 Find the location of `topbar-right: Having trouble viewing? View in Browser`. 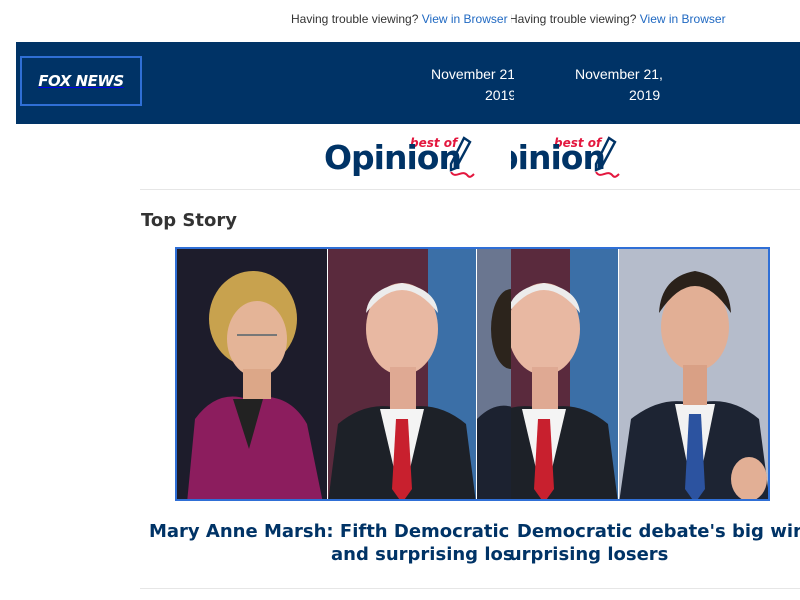

topbar-right: Having trouble viewing? View in Browser is located at coordinates (655, 20).